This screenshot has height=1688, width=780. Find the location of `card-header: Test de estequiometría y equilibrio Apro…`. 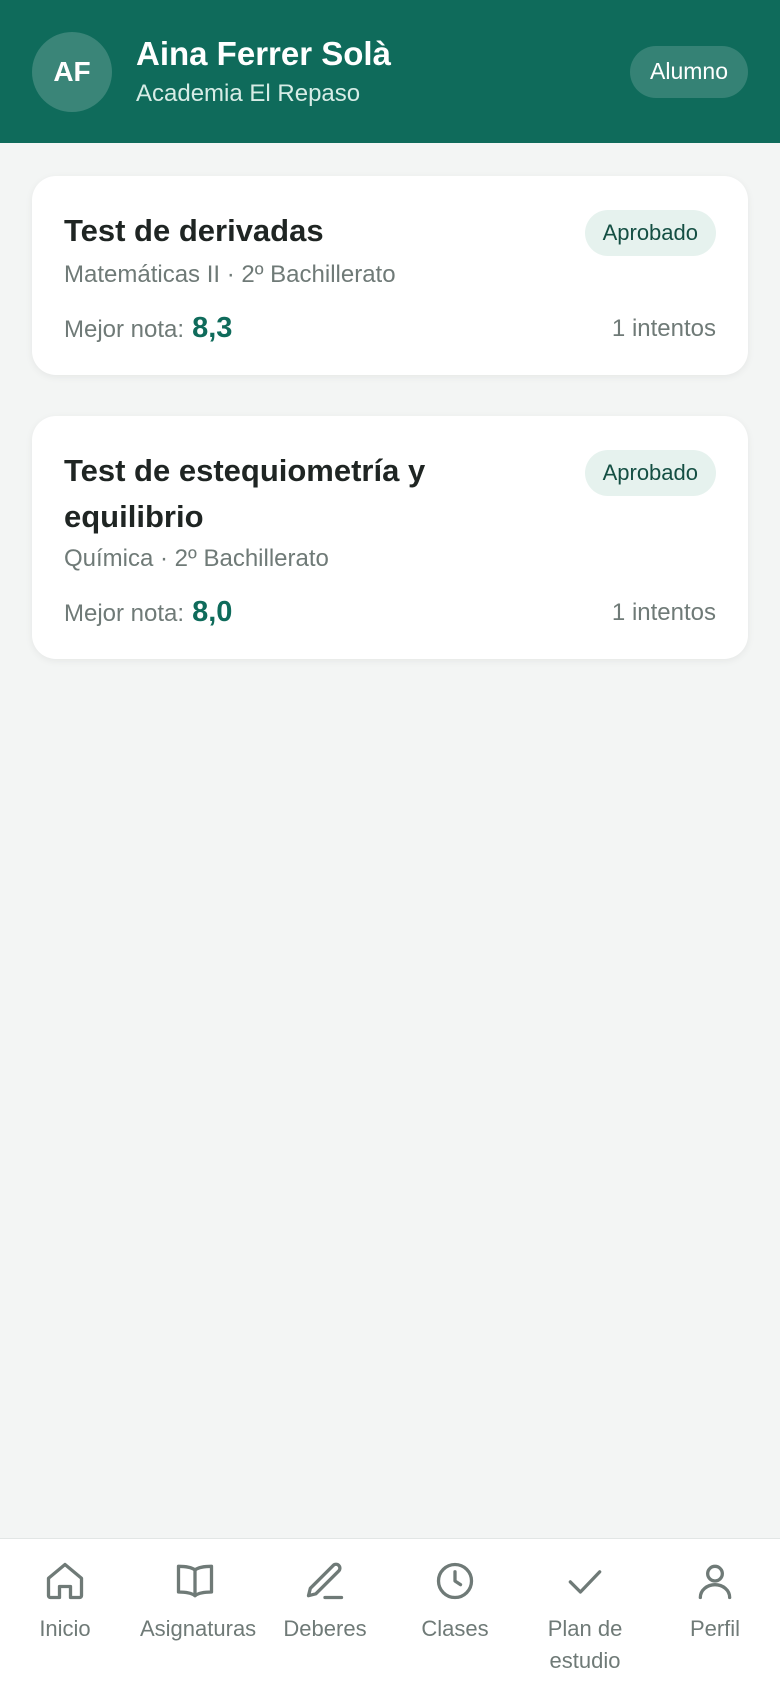

card-header: Test de estequiometría y equilibrio Apro… is located at coordinates (390, 494).